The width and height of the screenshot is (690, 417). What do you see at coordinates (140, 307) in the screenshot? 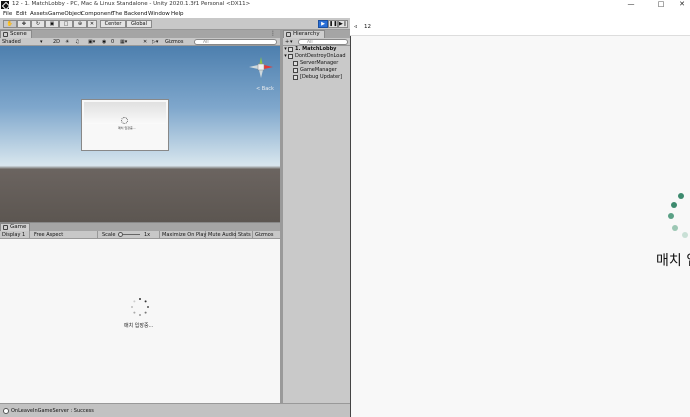
I see `game-spinner-icon` at bounding box center [140, 307].